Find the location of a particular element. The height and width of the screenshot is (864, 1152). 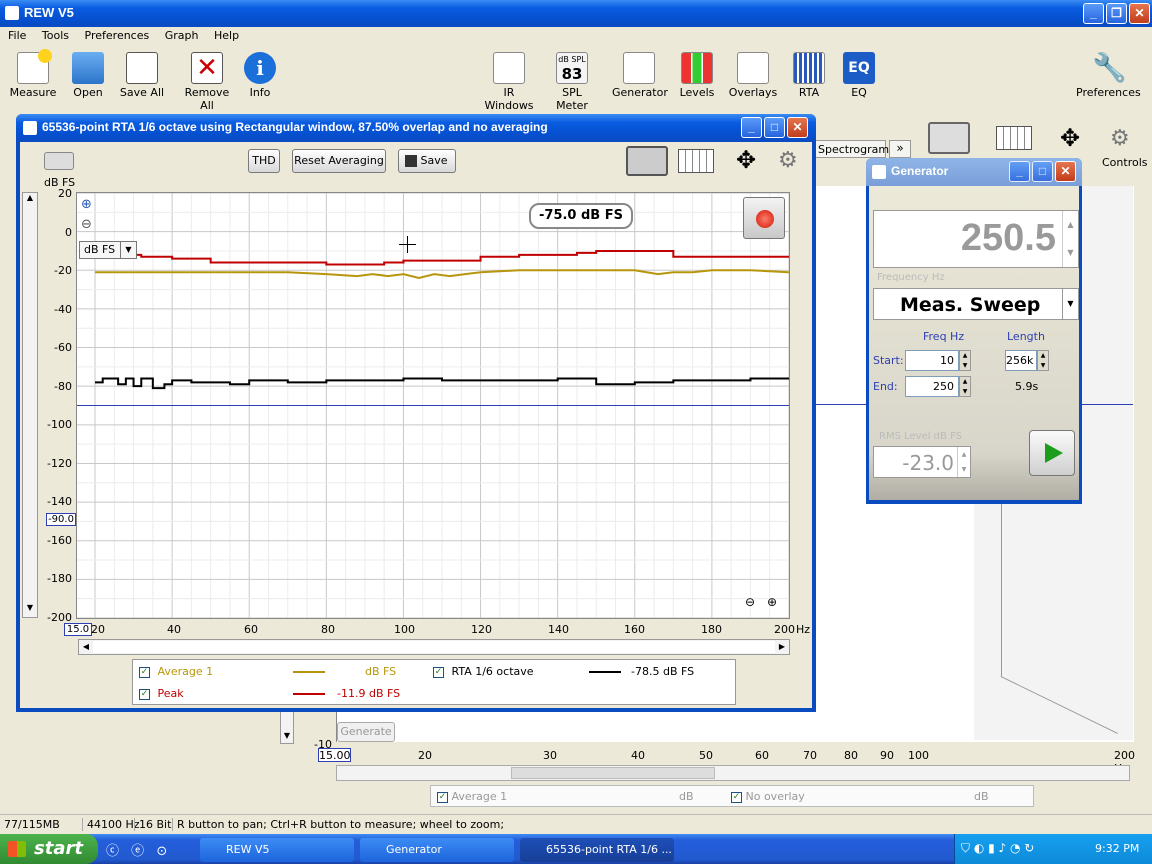

rms-spinner: ▲ ▼ is located at coordinates (963, 462).